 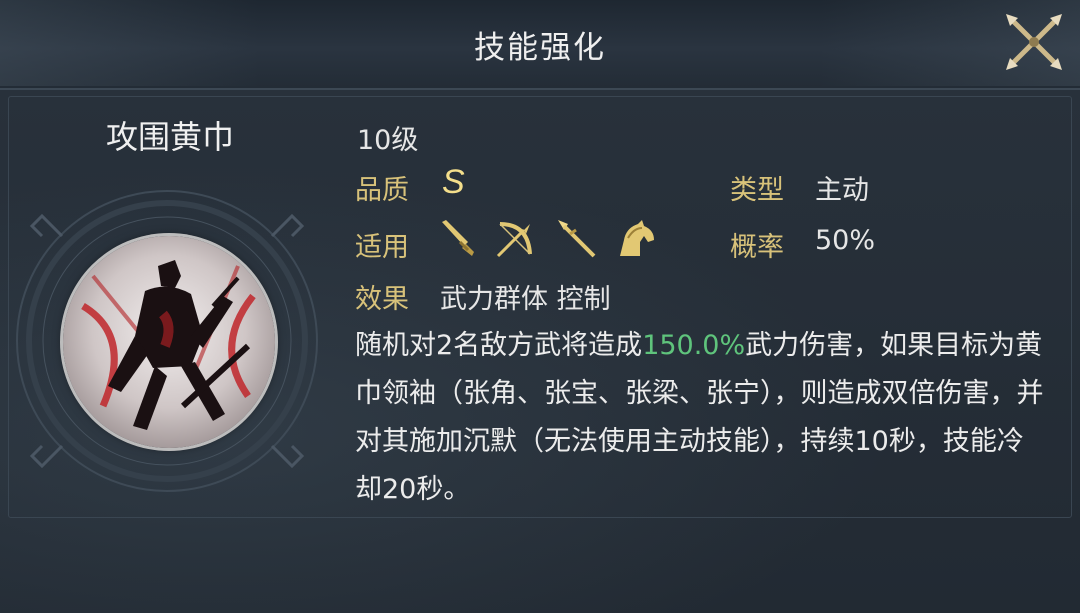 What do you see at coordinates (388, 140) in the screenshot?
I see `skill-level: 10级` at bounding box center [388, 140].